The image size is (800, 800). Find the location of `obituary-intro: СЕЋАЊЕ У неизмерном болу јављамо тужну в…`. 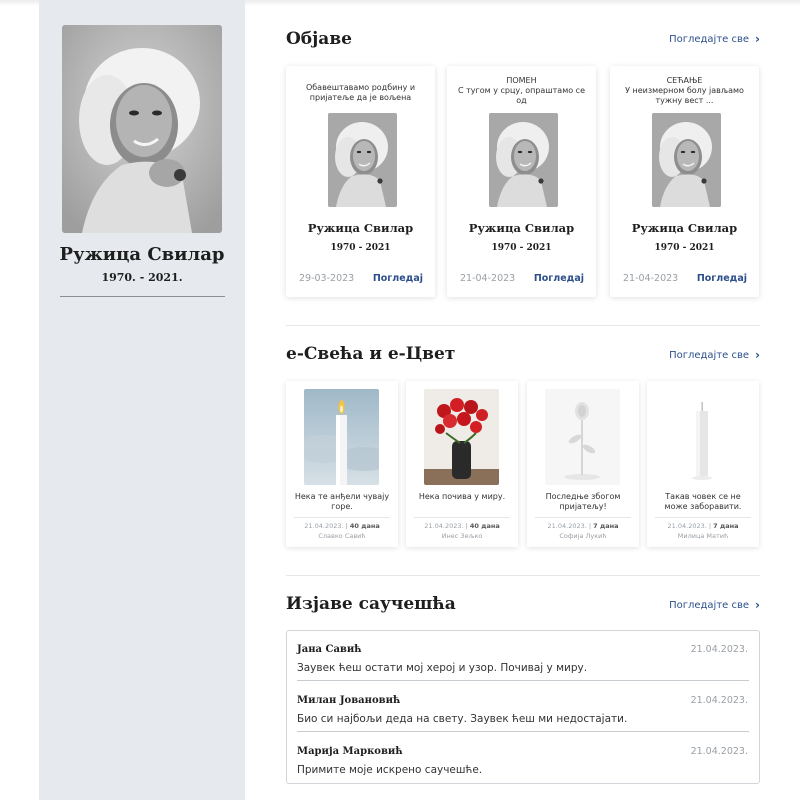

obituary-intro: СЕЋАЊЕ У неизмерном болу јављамо тужну в… is located at coordinates (684, 91).